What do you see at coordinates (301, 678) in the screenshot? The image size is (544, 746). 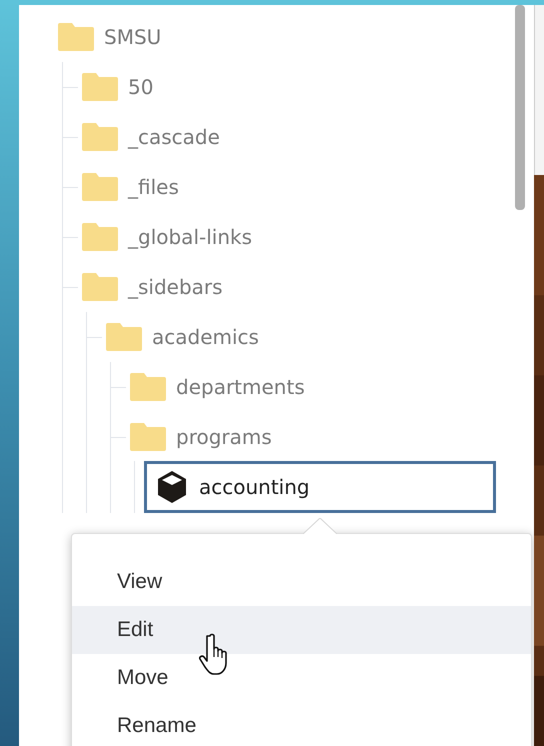 I see `menu-item: Move` at bounding box center [301, 678].